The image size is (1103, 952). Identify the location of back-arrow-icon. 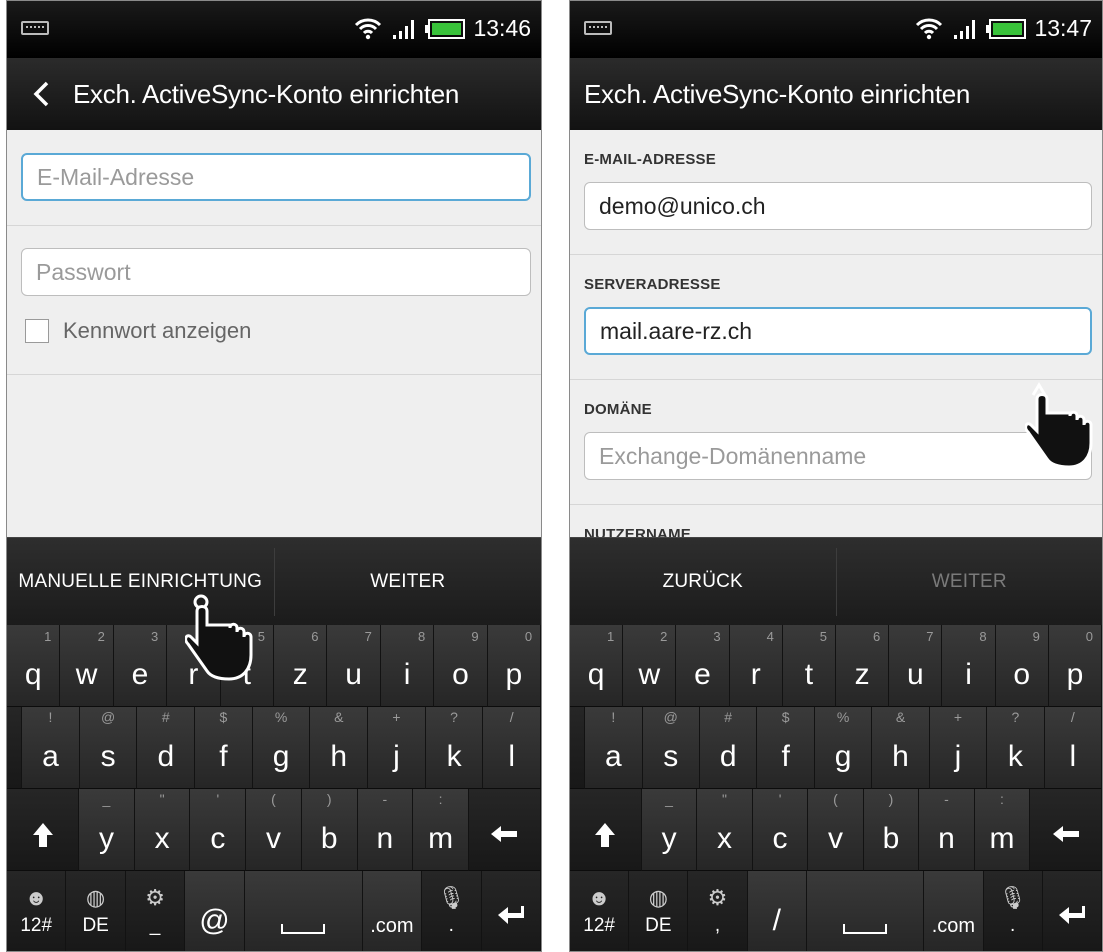
(42, 94).